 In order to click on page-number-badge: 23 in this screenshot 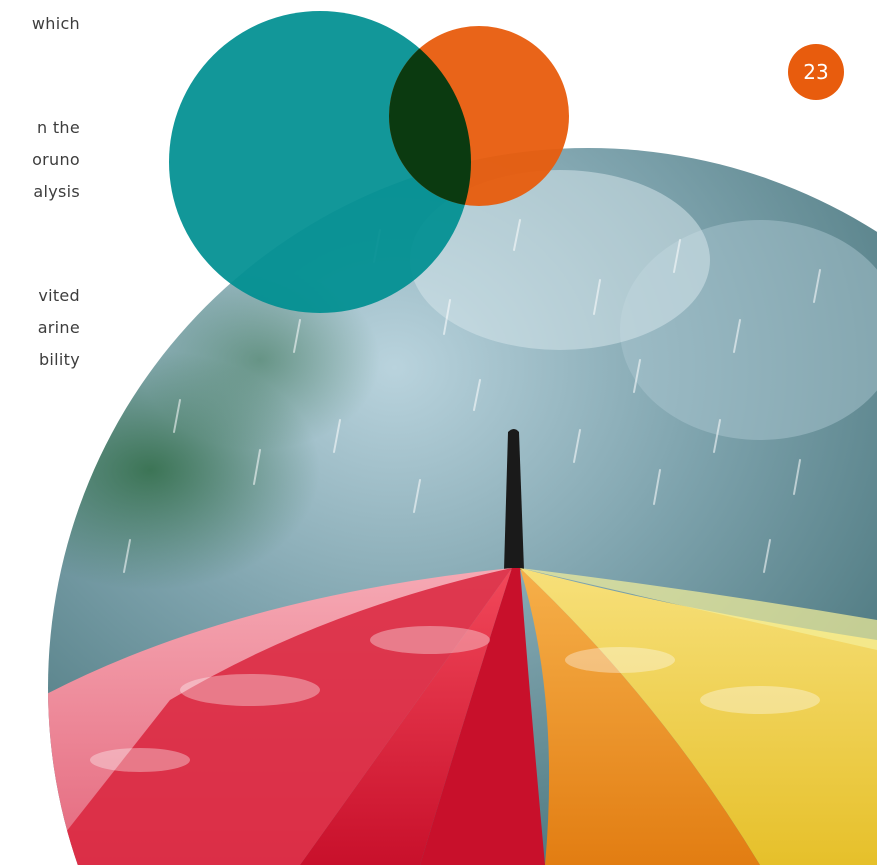, I will do `click(816, 72)`.